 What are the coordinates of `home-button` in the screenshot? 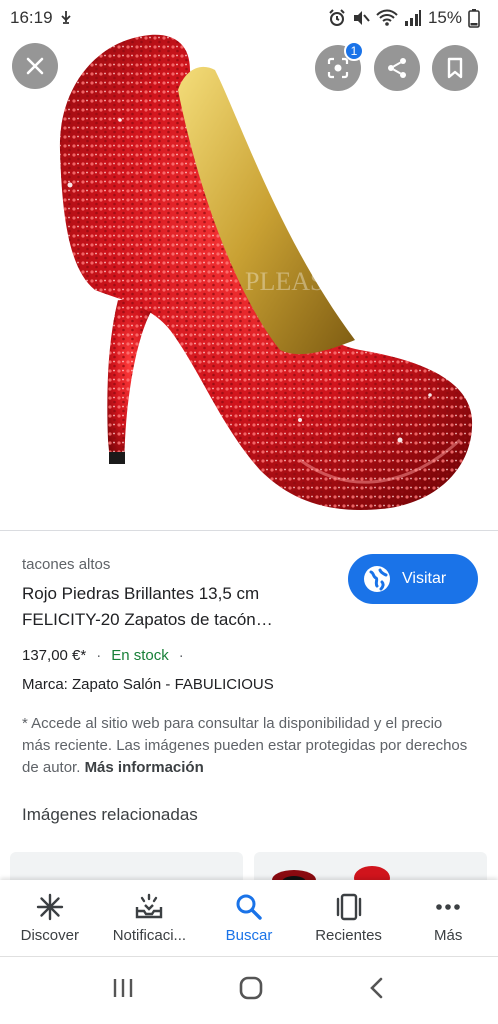 It's located at (251, 990).